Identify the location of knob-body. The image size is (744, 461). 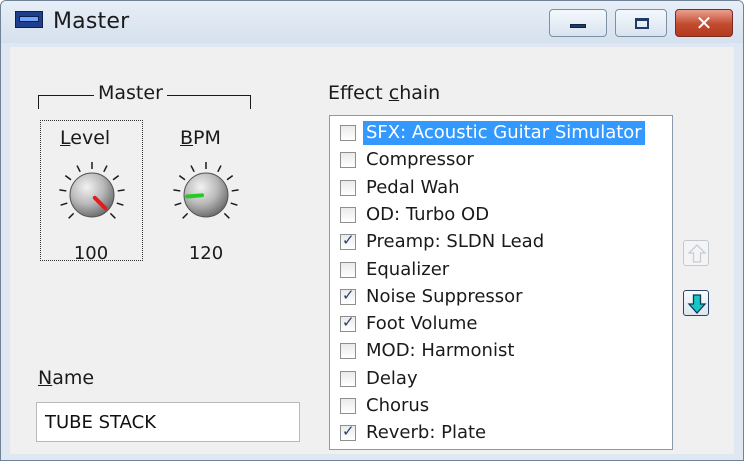
(92, 195).